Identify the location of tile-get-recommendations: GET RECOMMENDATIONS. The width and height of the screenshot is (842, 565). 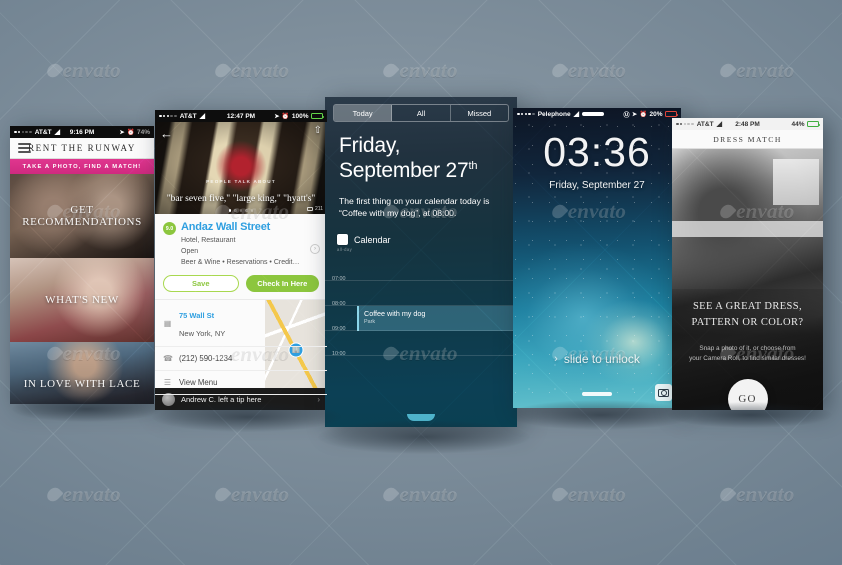
(82, 216).